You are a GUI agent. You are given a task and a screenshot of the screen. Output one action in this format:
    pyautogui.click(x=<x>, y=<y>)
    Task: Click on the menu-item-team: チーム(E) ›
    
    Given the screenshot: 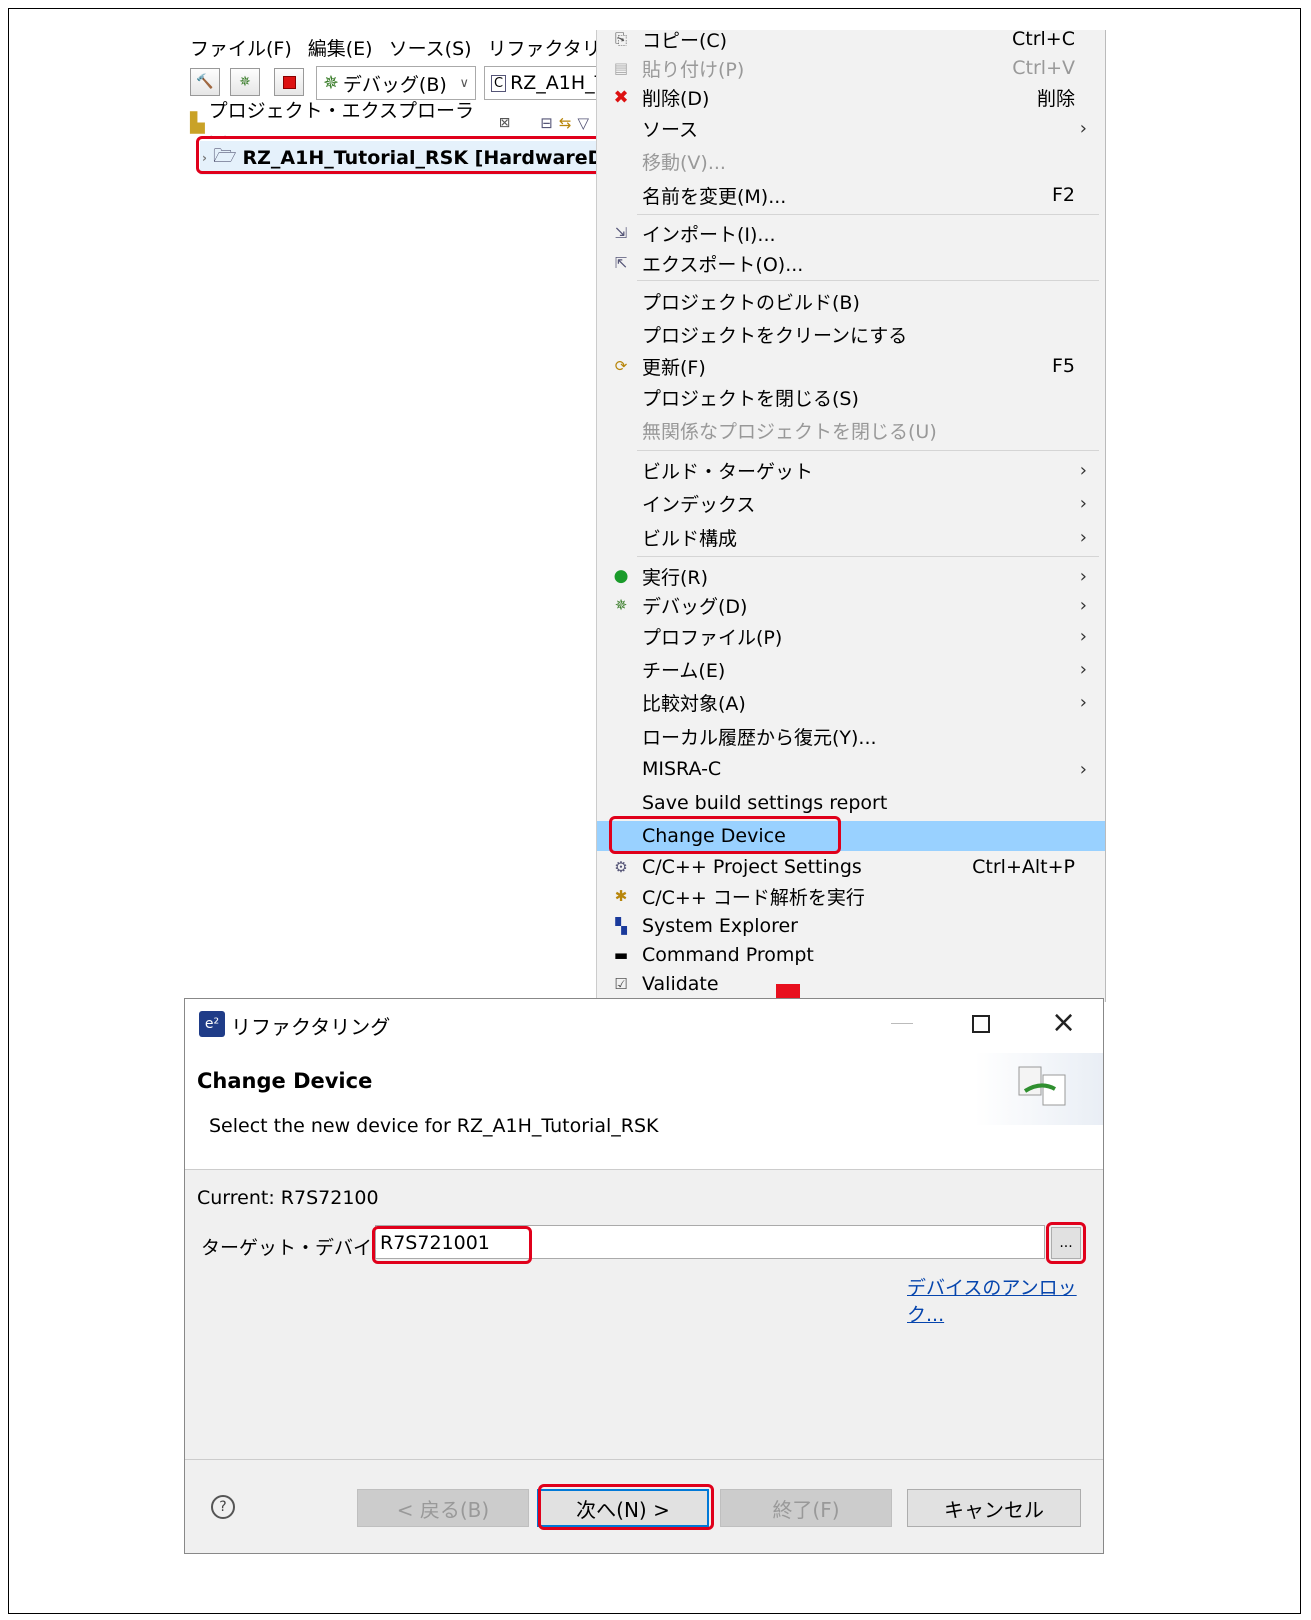 What is the action you would take?
    pyautogui.click(x=851, y=669)
    